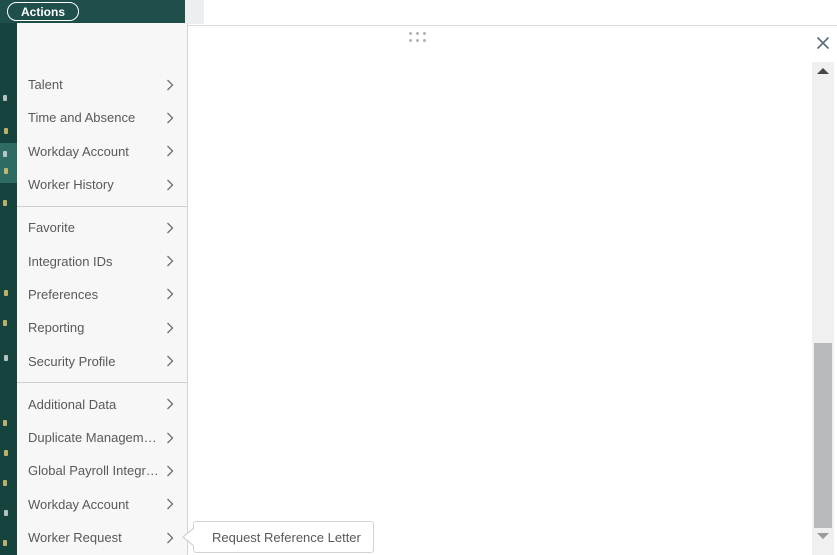 The image size is (837, 555). I want to click on menu-item-worker-request: Worker Request, so click(102, 537).